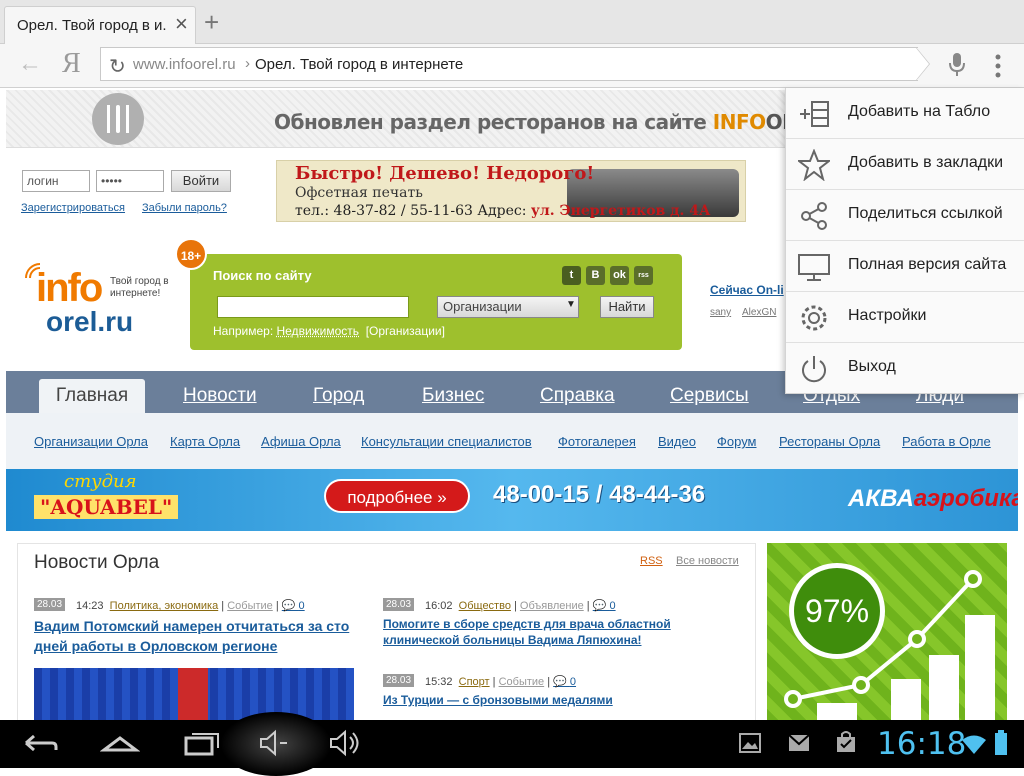 The image size is (1024, 776). What do you see at coordinates (905, 164) in the screenshot?
I see `menu-item-add-bookmark: Добавить в закладки` at bounding box center [905, 164].